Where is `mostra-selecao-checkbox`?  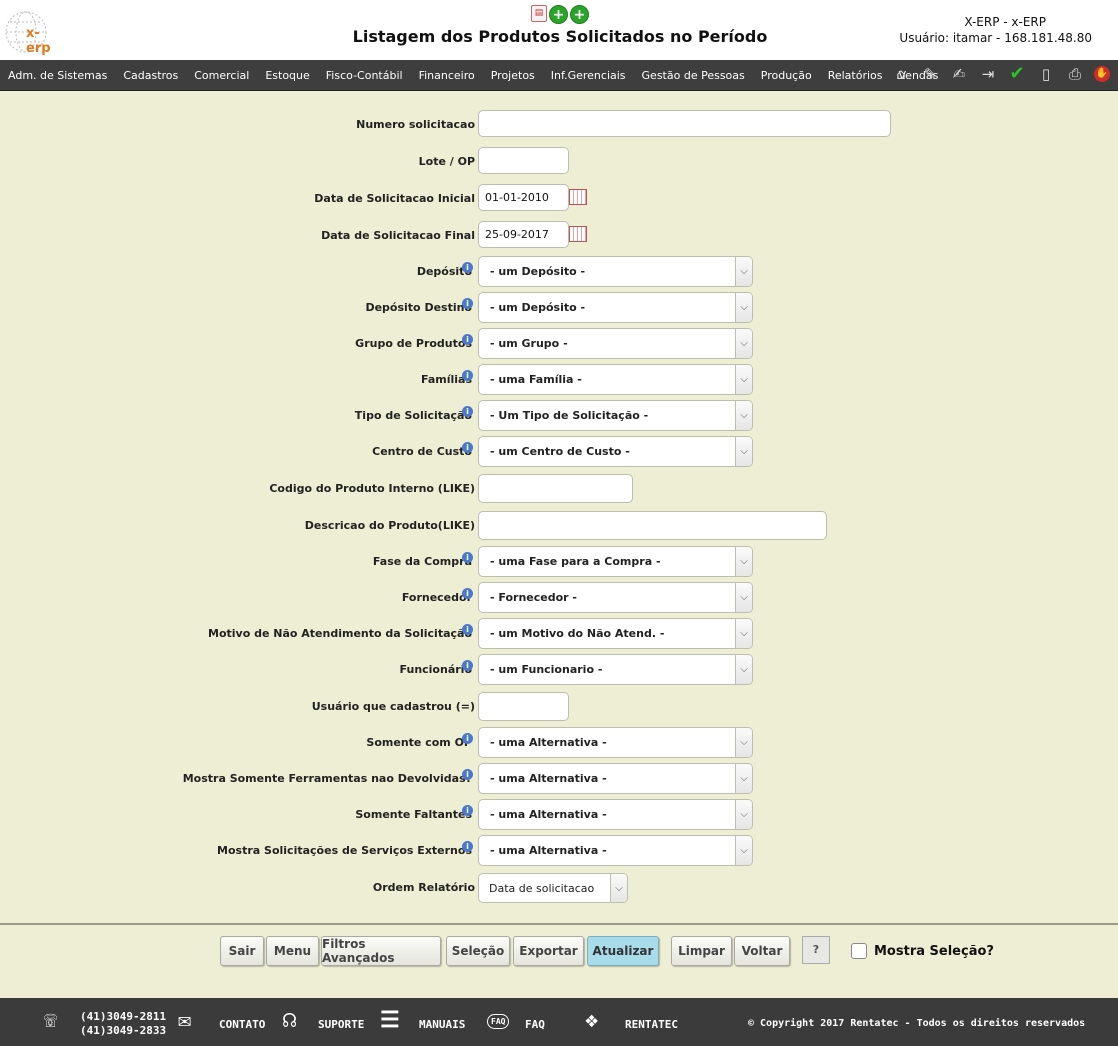
mostra-selecao-checkbox is located at coordinates (859, 951).